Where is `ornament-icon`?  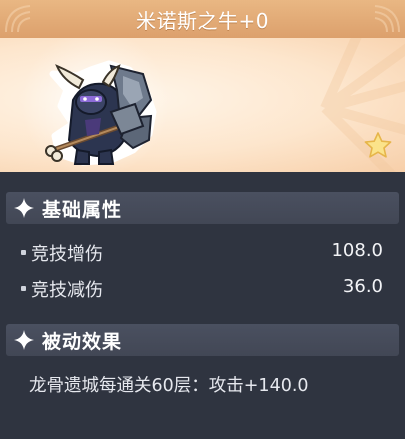 ornament-icon is located at coordinates (387, 19).